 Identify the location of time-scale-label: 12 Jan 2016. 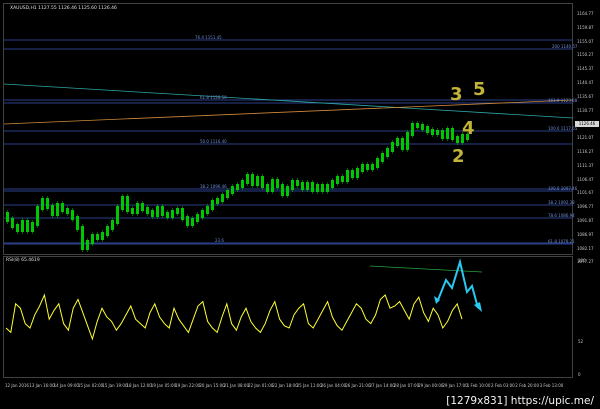
(17, 385).